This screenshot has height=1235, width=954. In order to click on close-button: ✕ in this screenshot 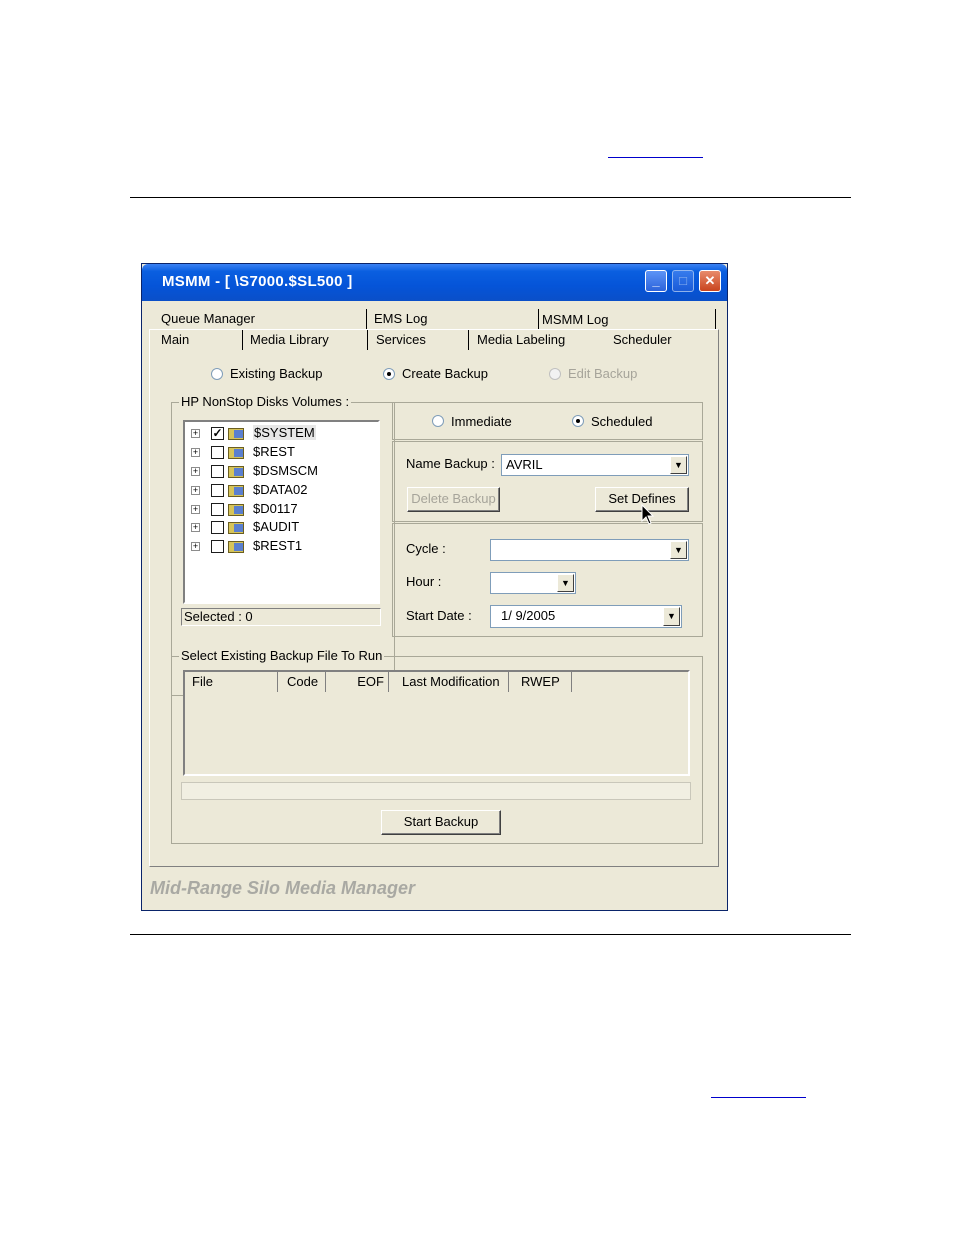, I will do `click(710, 281)`.